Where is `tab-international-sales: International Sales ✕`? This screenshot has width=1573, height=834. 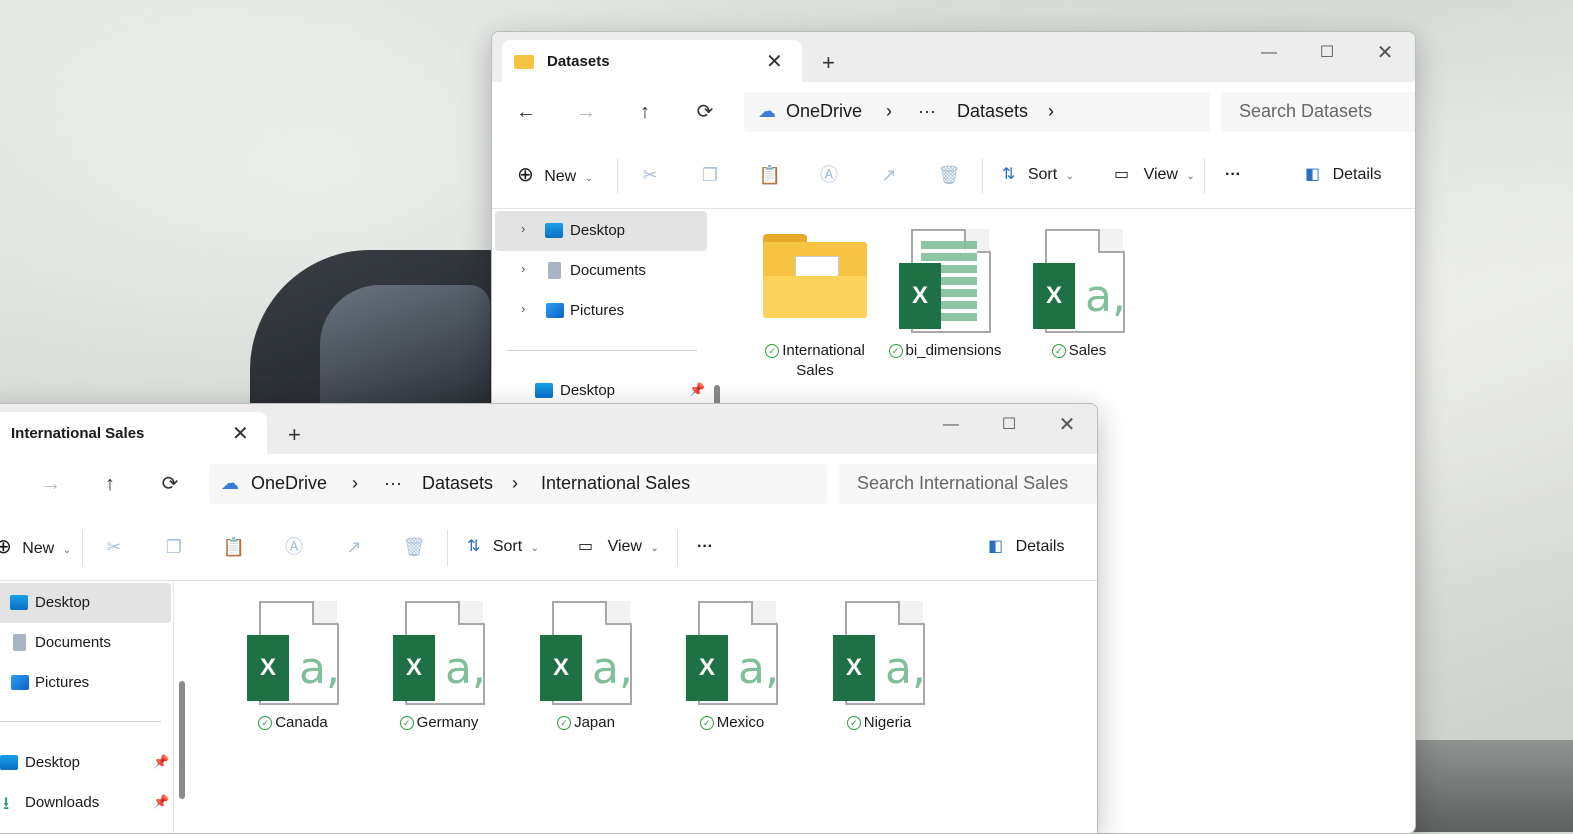 tab-international-sales: International Sales ✕ is located at coordinates (133, 433).